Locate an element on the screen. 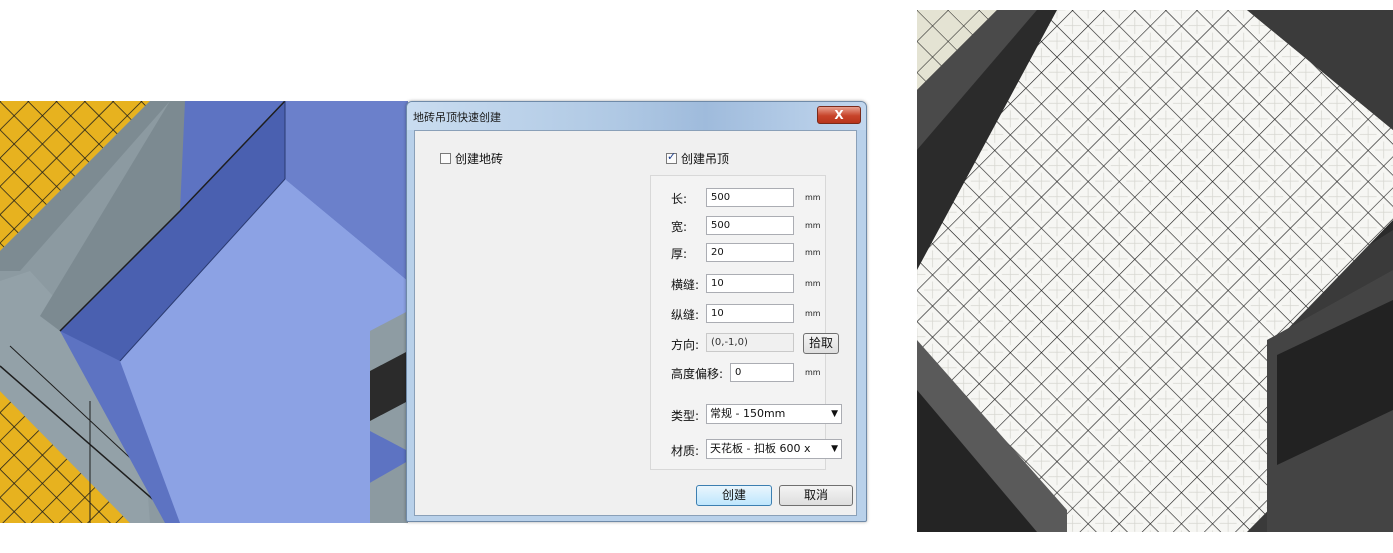 This screenshot has width=1393, height=553. create-floor-checkbox-box is located at coordinates (445, 158).